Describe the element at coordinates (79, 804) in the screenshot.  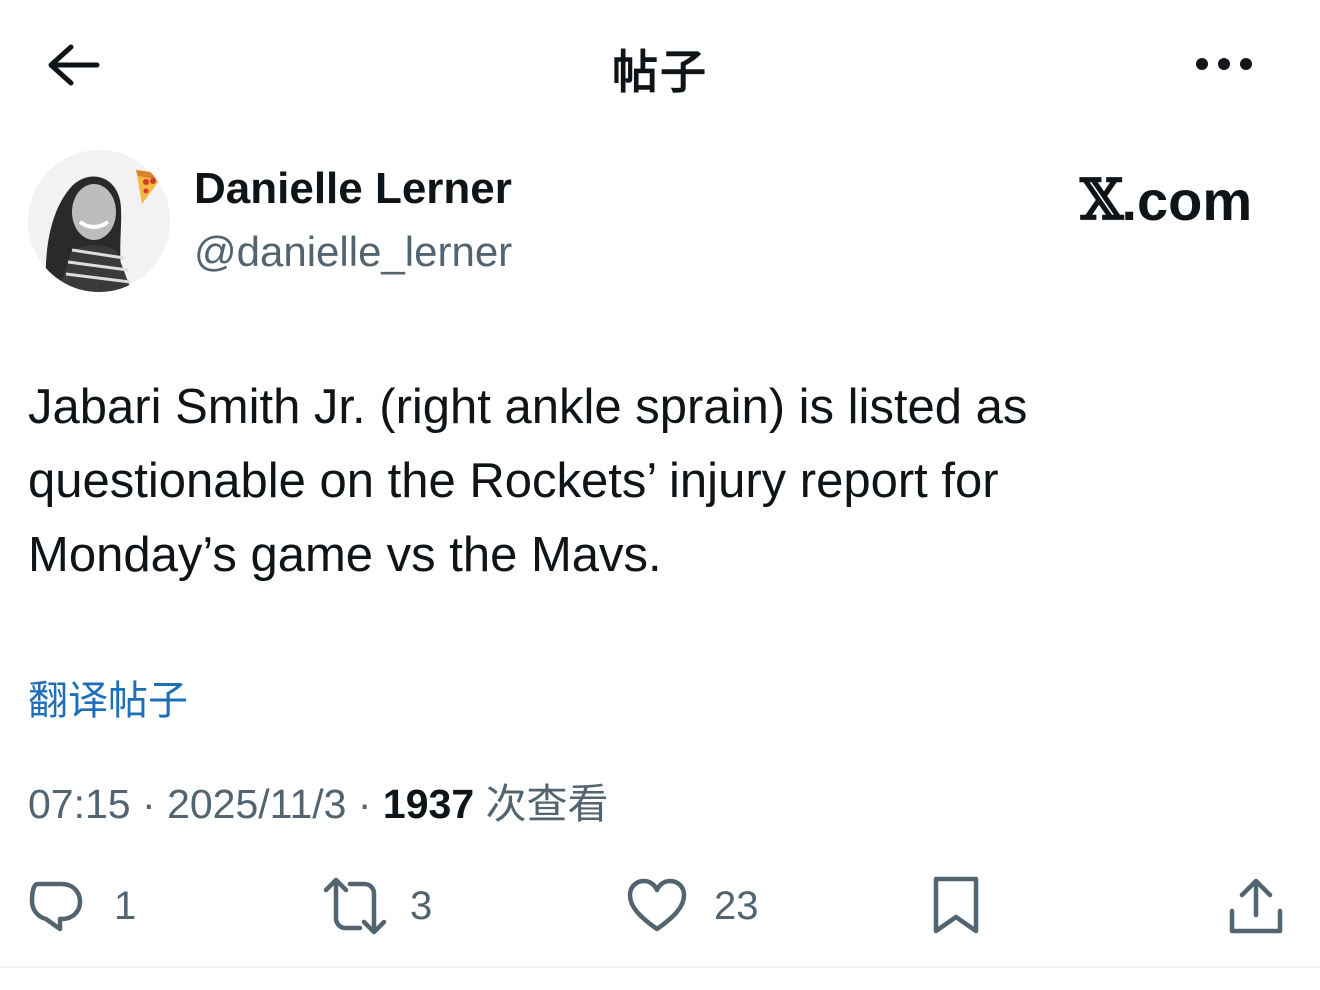
I see `tweet-time: 07:15` at that location.